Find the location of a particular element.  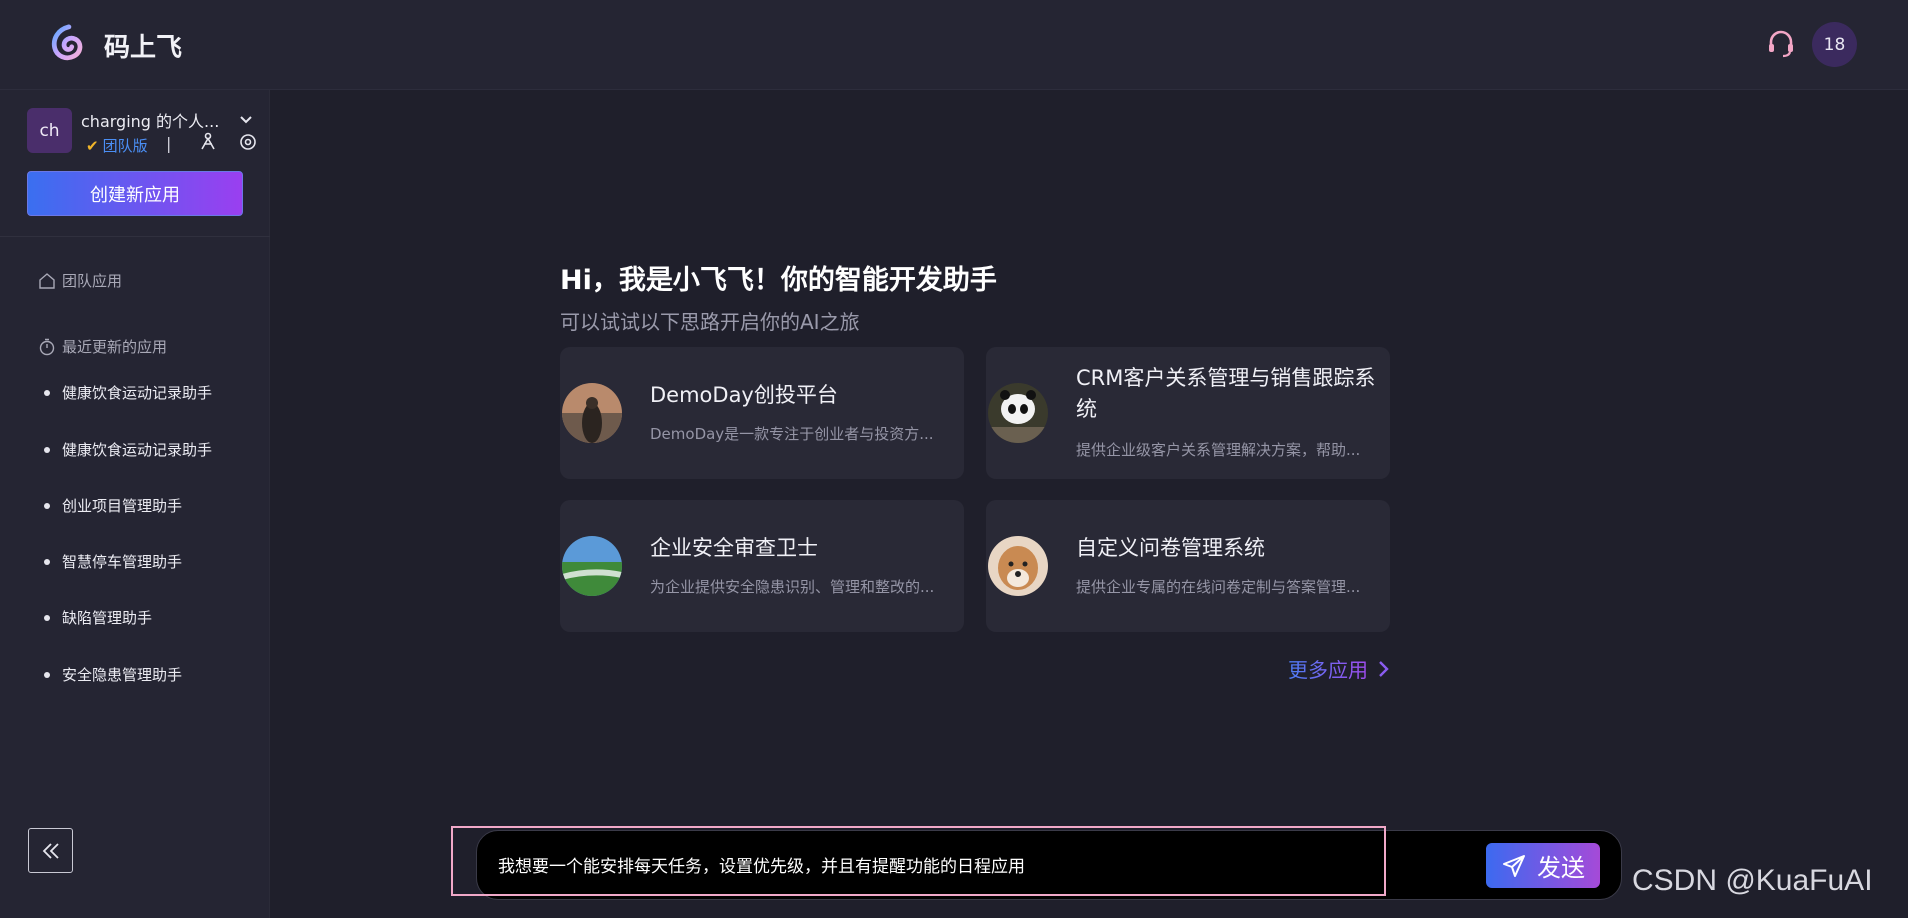

sidebar-section-label: 最近更新的应用 is located at coordinates (115, 347).